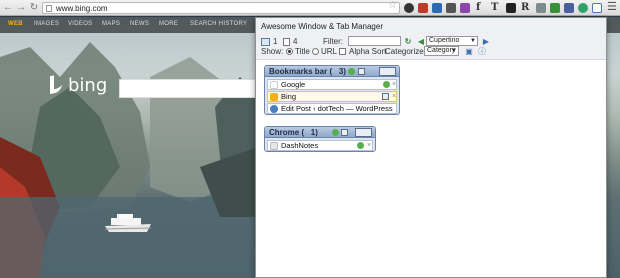  I want to click on alpha-sort-checkbox, so click(342, 51).